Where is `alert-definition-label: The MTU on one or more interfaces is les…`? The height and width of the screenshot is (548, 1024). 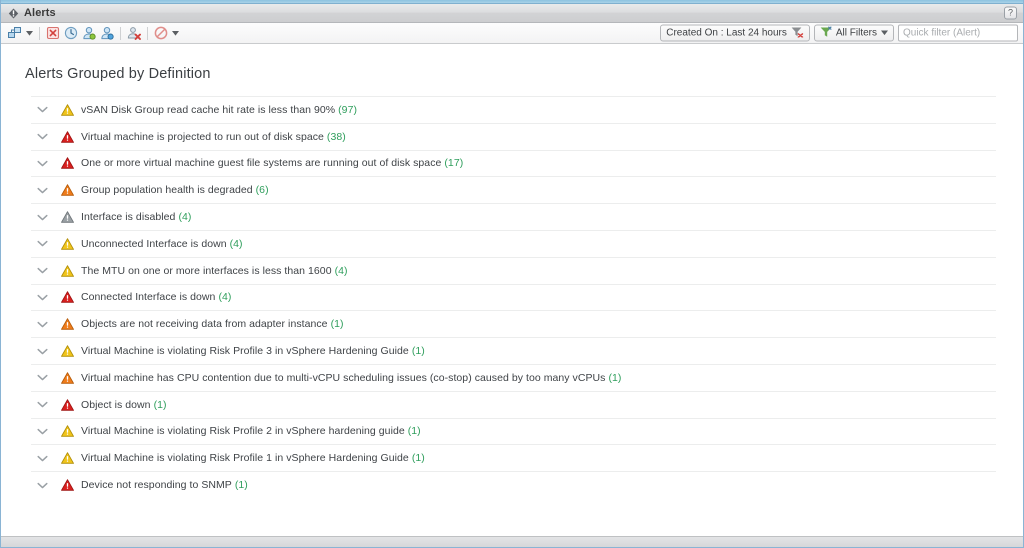
alert-definition-label: The MTU on one or more interfaces is les… is located at coordinates (214, 270).